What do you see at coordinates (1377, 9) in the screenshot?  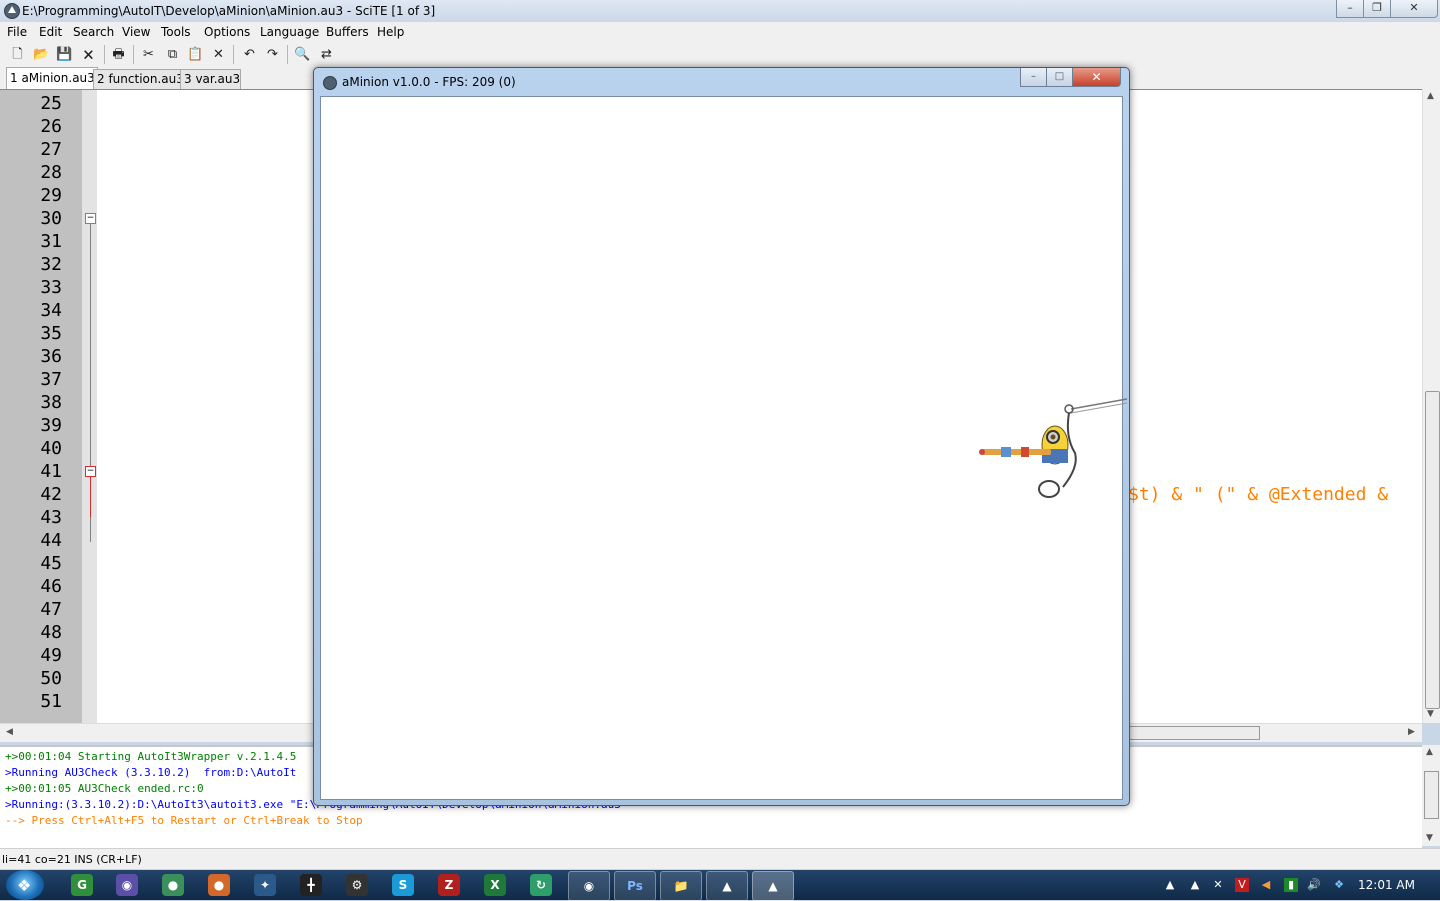 I see `restore-button: ❐` at bounding box center [1377, 9].